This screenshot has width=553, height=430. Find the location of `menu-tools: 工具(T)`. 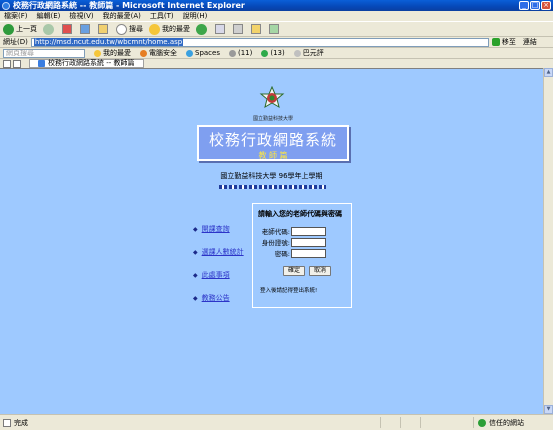

menu-tools: 工具(T) is located at coordinates (162, 16).